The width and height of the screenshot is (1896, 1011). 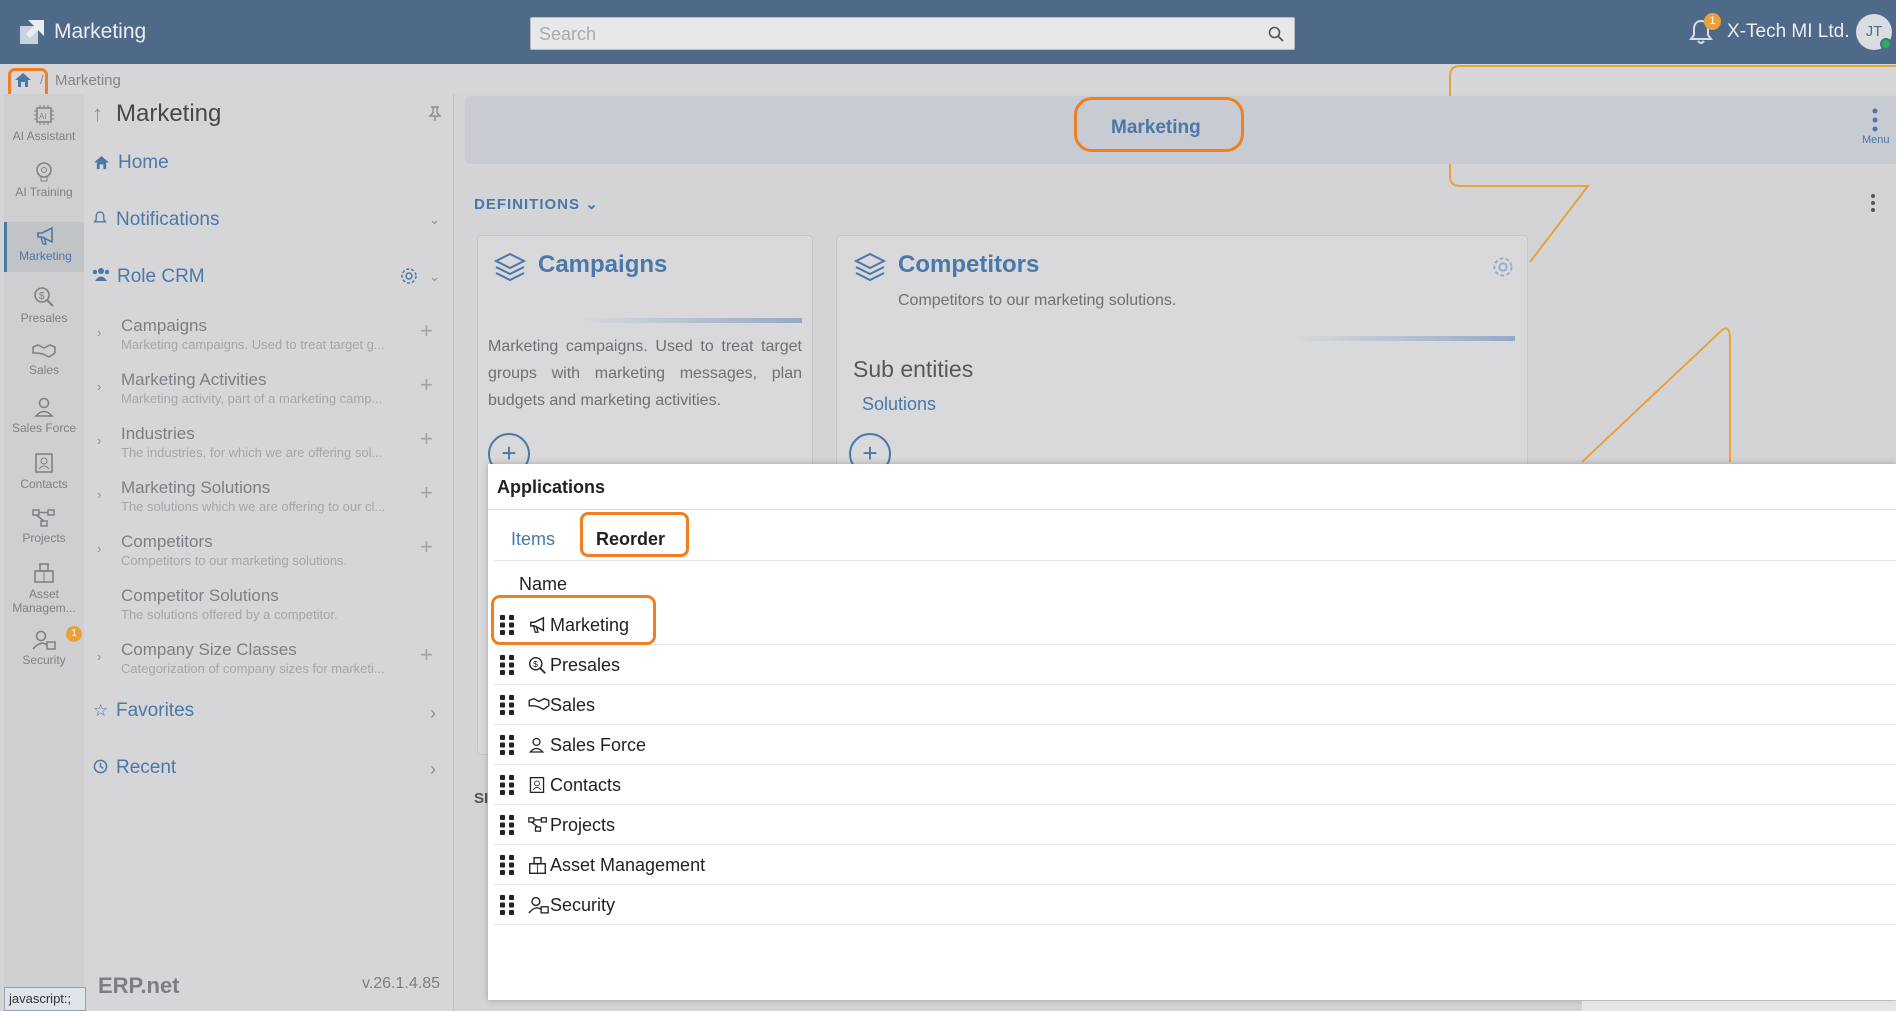 I want to click on solutions-link: Solutions, so click(x=899, y=404).